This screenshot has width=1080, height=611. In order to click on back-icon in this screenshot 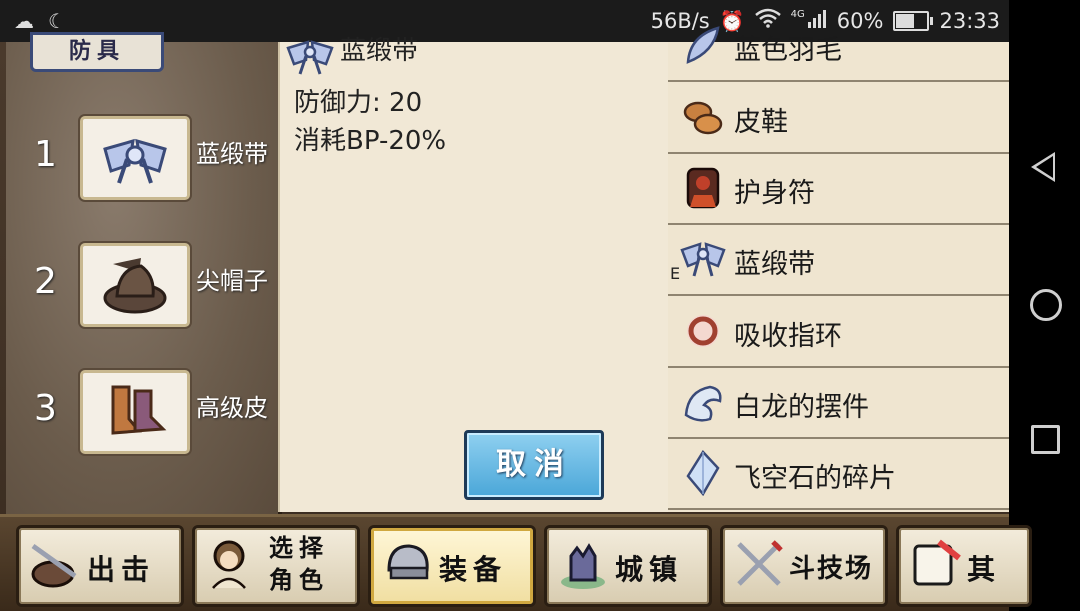, I will do `click(1043, 167)`.